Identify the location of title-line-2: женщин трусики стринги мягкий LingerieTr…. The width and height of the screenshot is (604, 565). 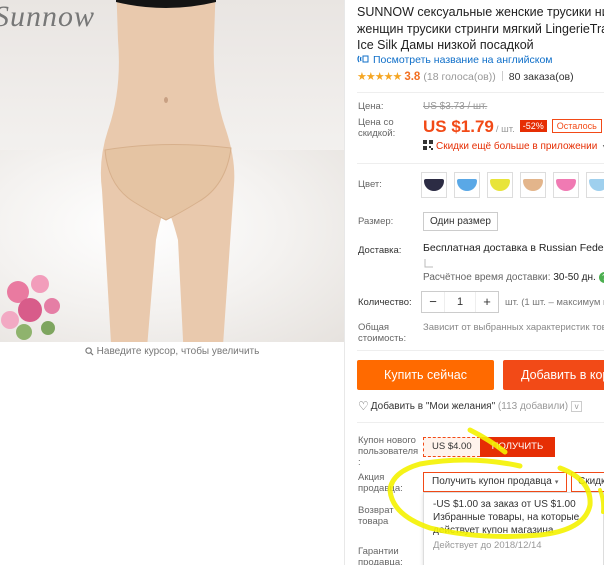
(480, 28).